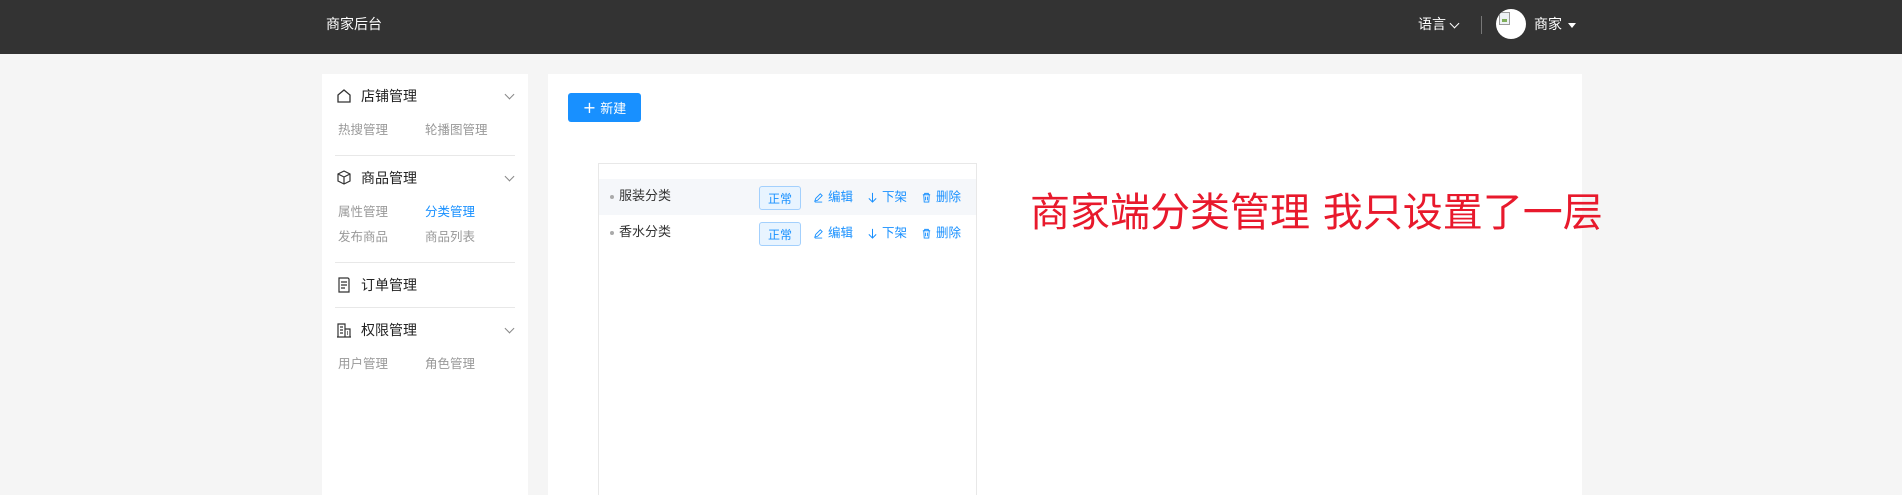 The width and height of the screenshot is (1902, 495). I want to click on user-menu: 商家, so click(1555, 25).